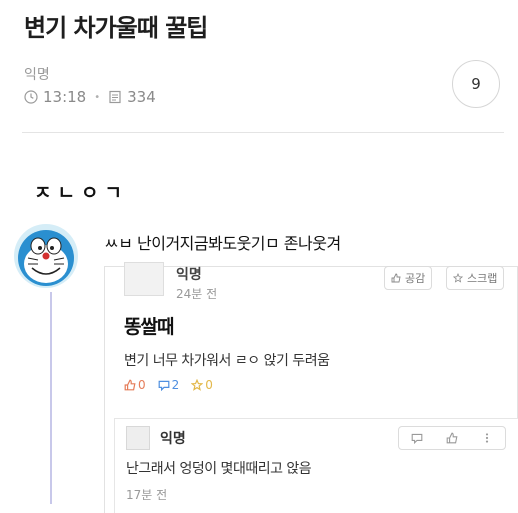  Describe the element at coordinates (173, 439) in the screenshot. I see `reply-author: 익명` at that location.